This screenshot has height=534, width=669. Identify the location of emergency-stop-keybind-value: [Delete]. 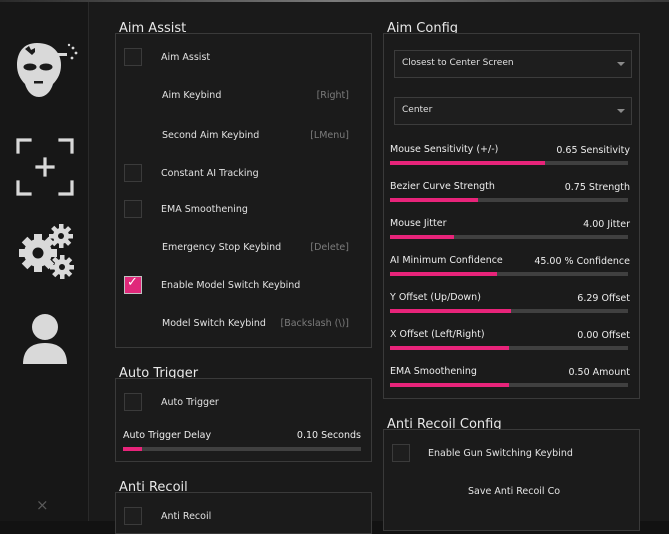
(329, 247).